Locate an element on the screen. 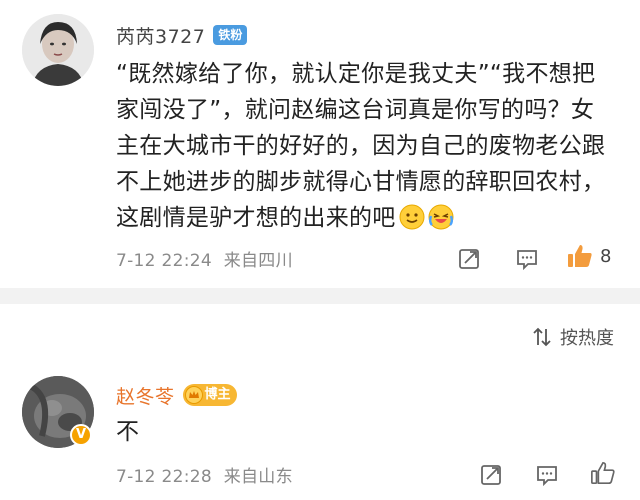 The image size is (640, 500). crown-icon is located at coordinates (193, 395).